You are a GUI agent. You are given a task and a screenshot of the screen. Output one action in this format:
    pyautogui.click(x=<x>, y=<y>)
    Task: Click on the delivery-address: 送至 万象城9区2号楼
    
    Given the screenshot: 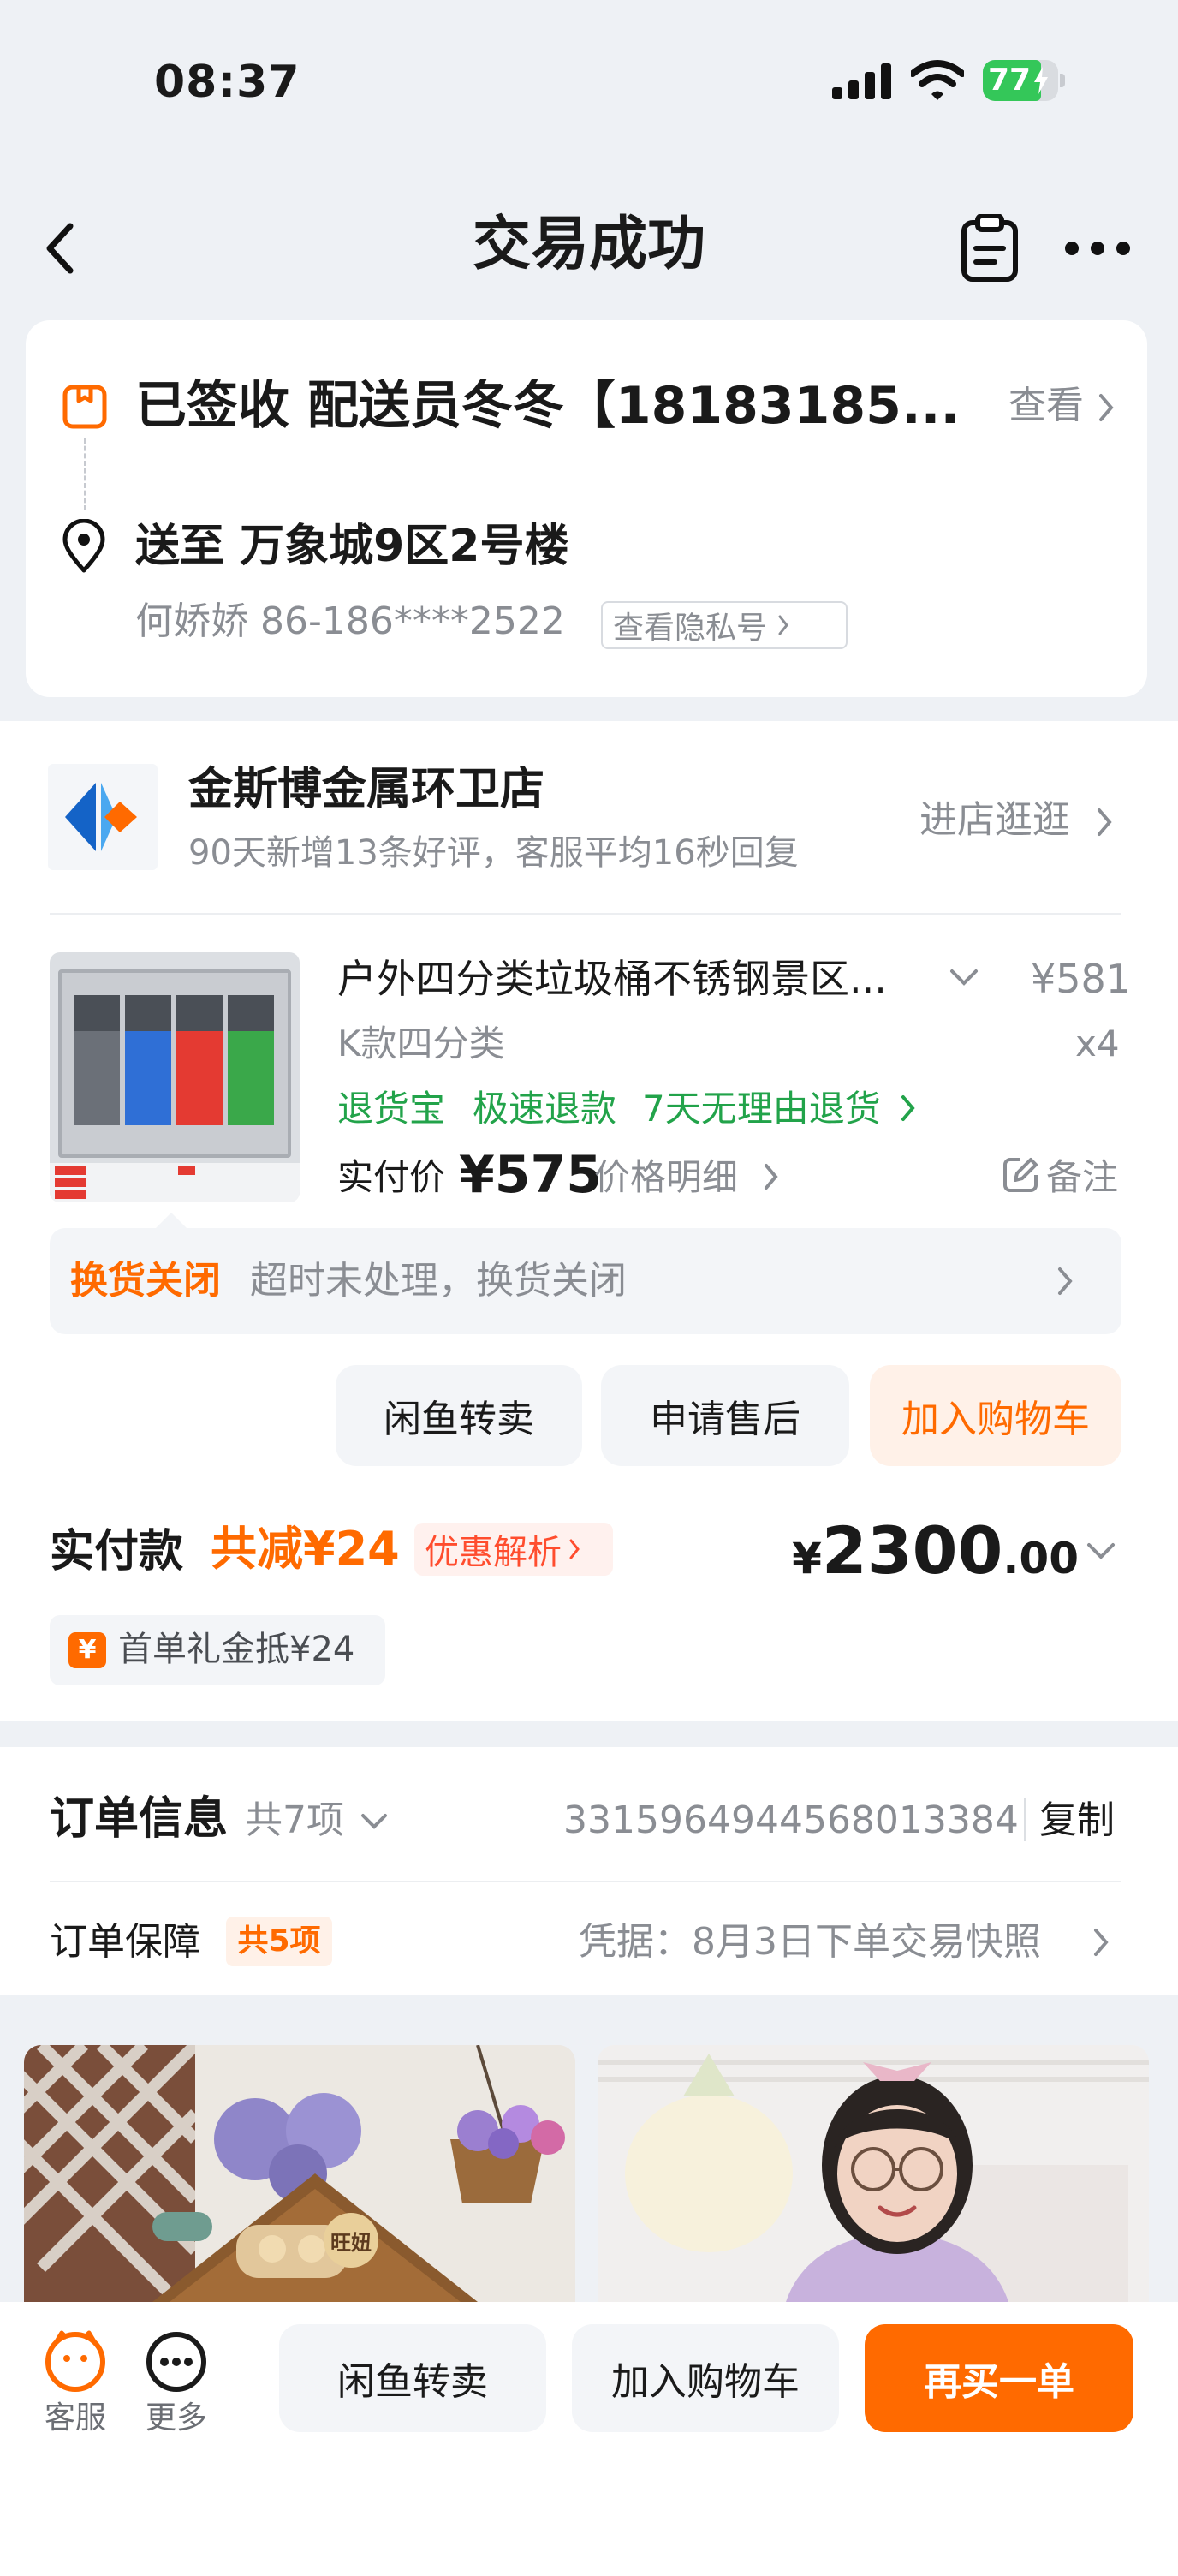 What is the action you would take?
    pyautogui.click(x=352, y=547)
    